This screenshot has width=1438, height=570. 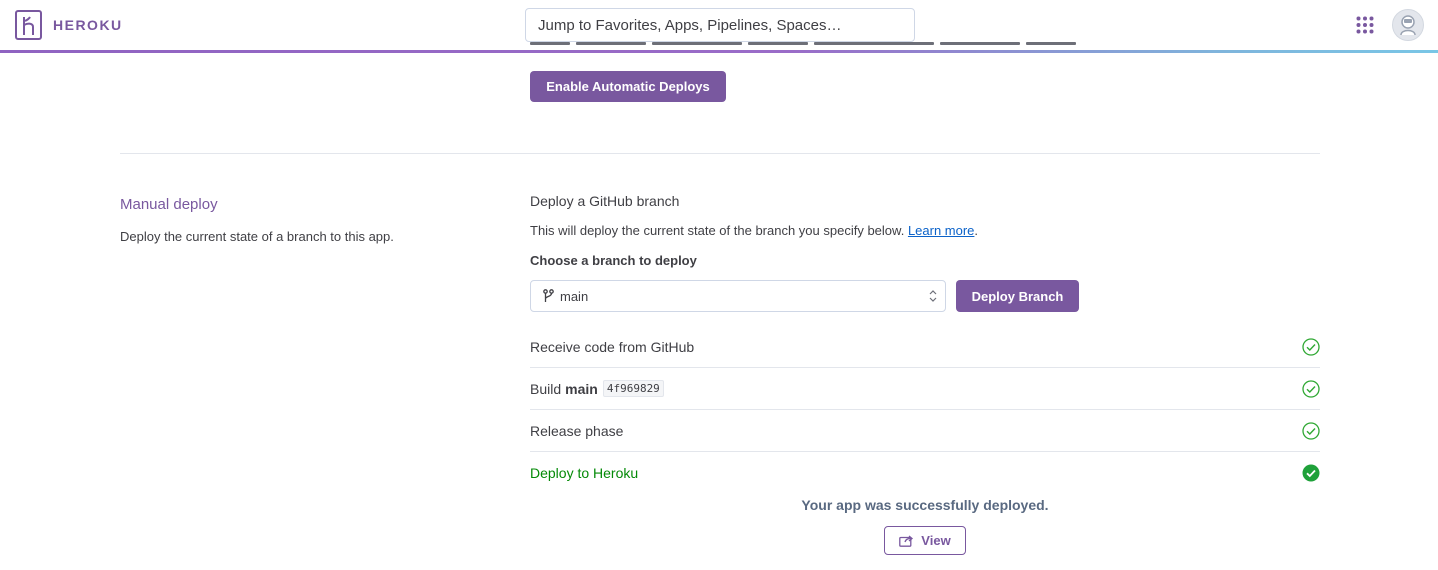 I want to click on check-circle-filled-icon, so click(x=1311, y=473).